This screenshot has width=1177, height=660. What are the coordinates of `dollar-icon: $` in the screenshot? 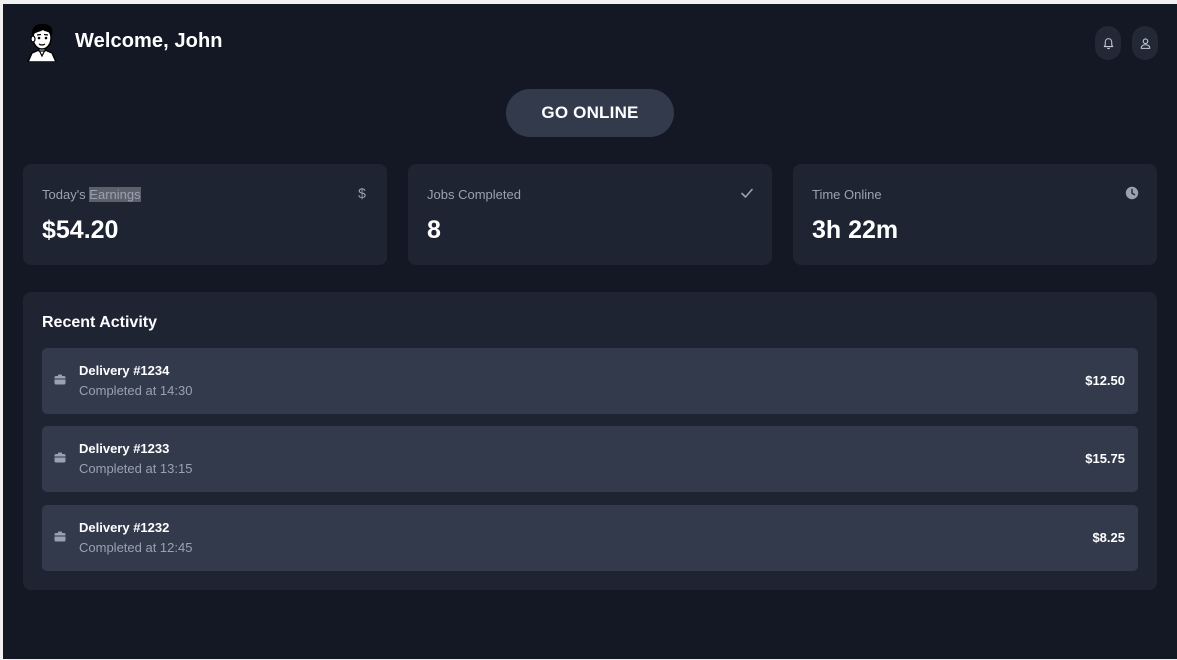 It's located at (362, 193).